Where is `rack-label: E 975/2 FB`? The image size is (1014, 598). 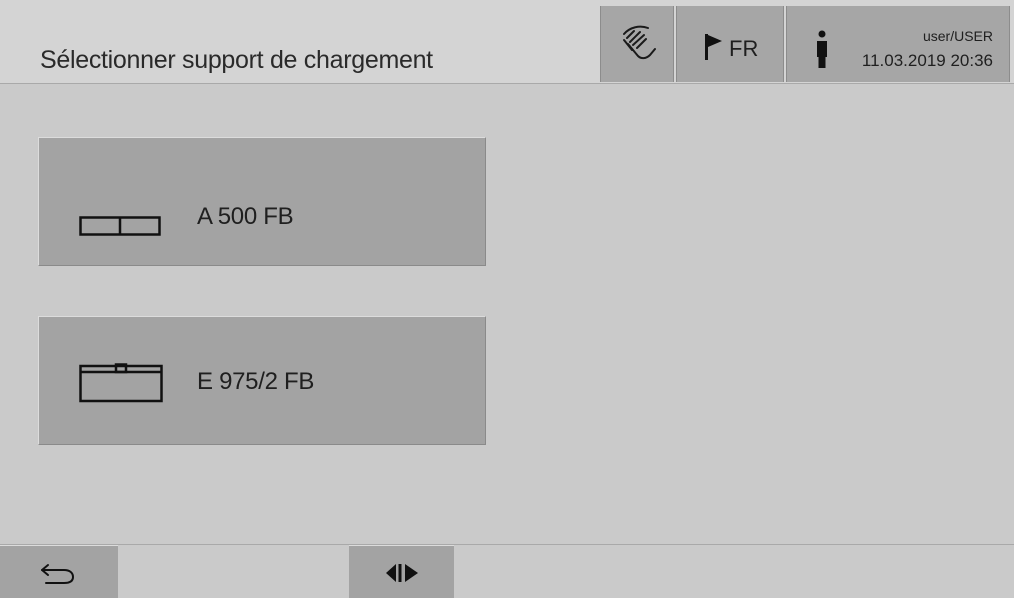 rack-label: E 975/2 FB is located at coordinates (256, 381).